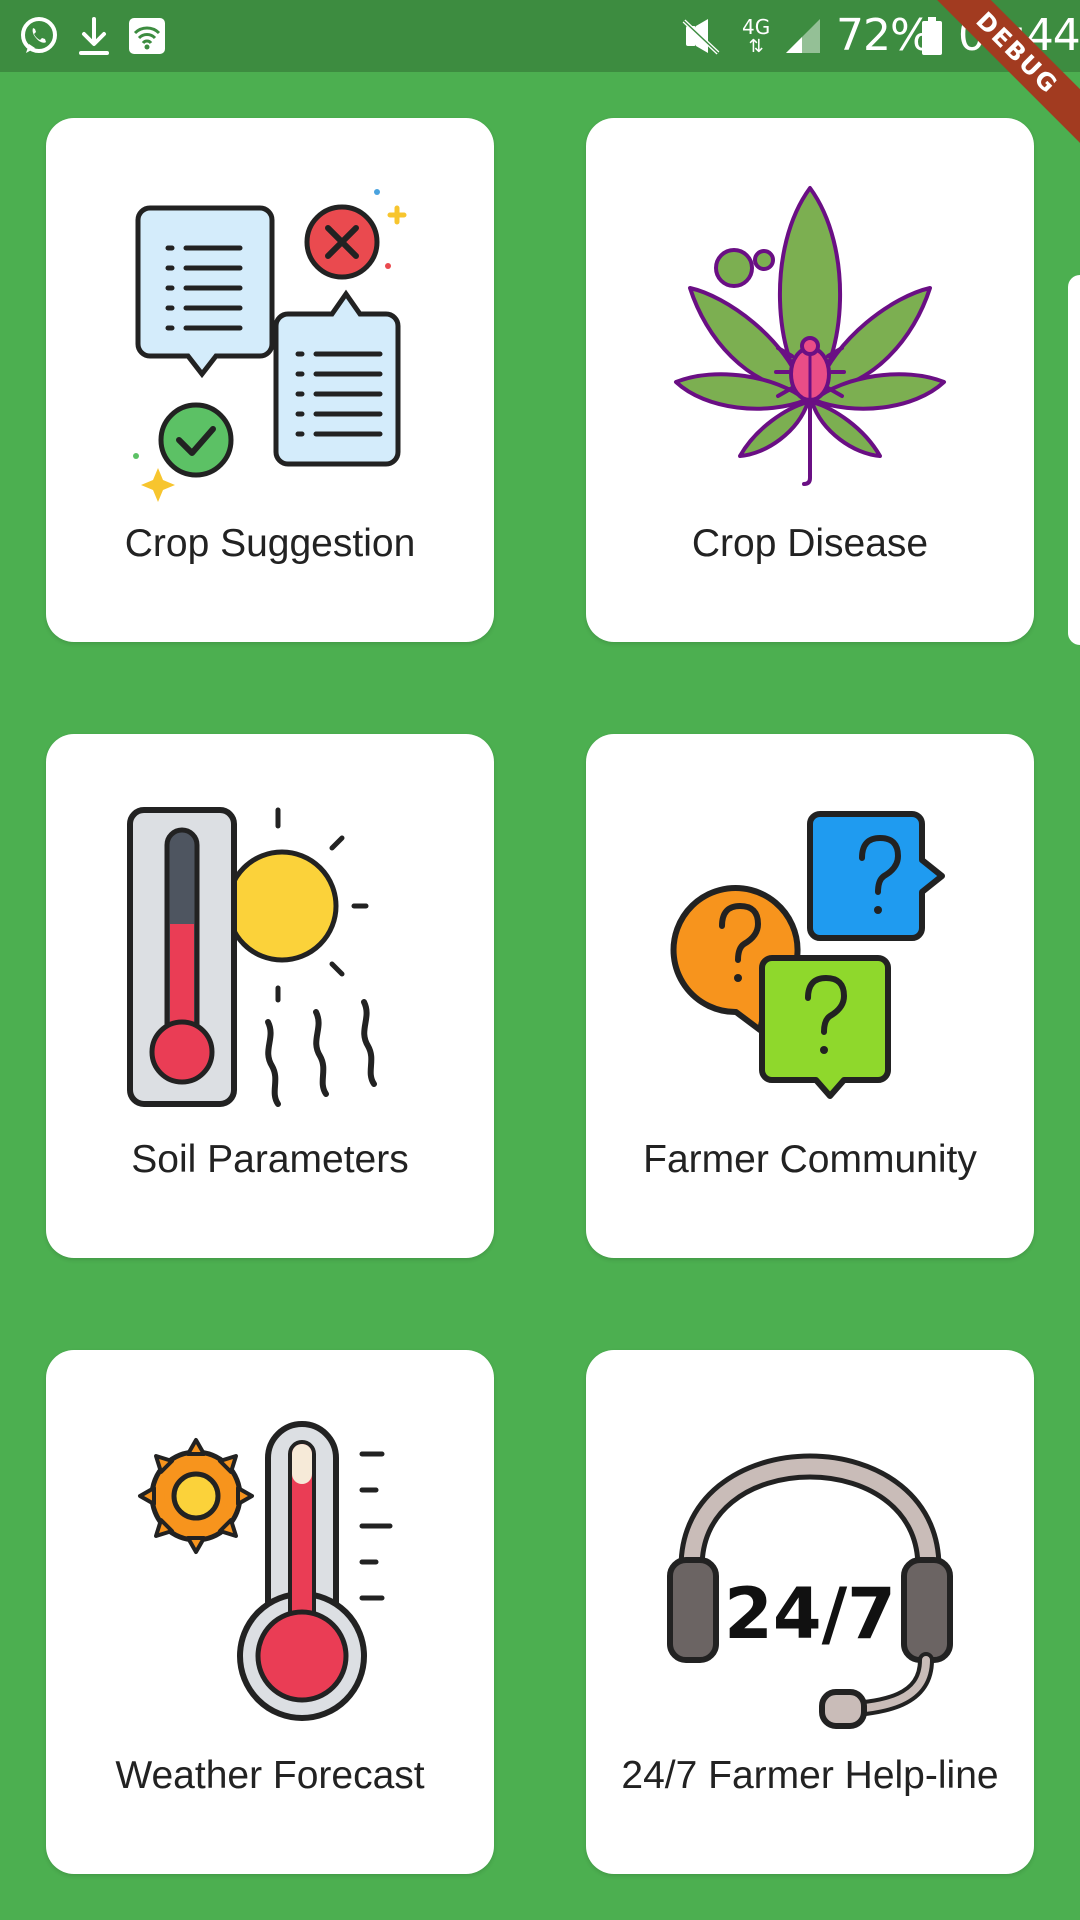 Image resolution: width=1080 pixels, height=1920 pixels. What do you see at coordinates (807, 955) in the screenshot?
I see `farmer-community-icon` at bounding box center [807, 955].